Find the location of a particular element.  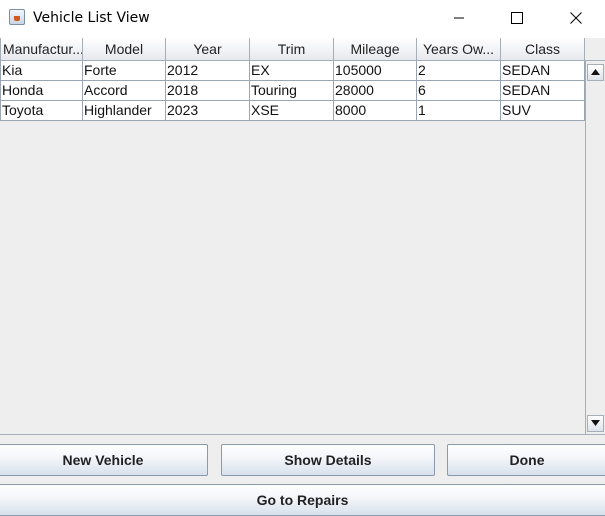

cell-trim: Touring is located at coordinates (292, 91).